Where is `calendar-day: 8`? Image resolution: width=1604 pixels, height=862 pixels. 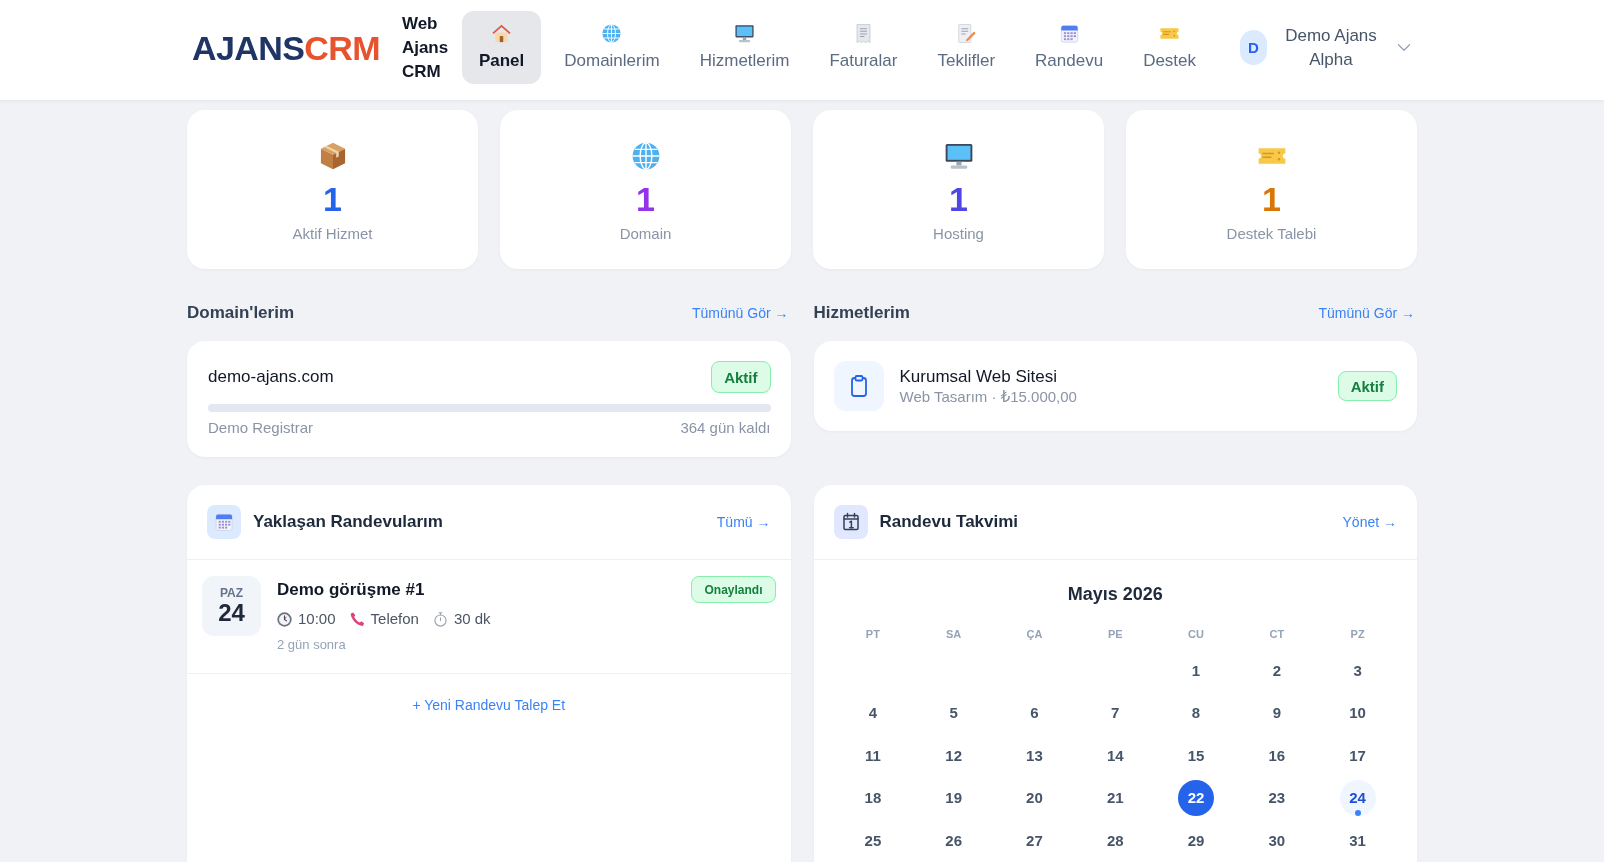
calendar-day: 8 is located at coordinates (1196, 712).